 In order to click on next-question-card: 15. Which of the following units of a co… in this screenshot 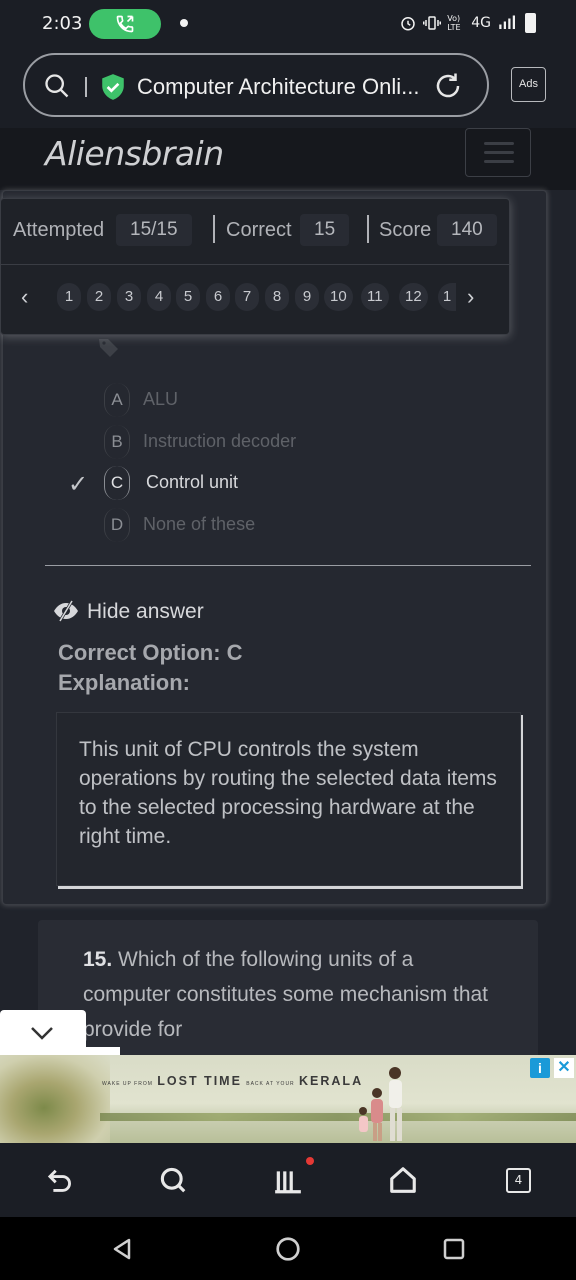, I will do `click(288, 990)`.